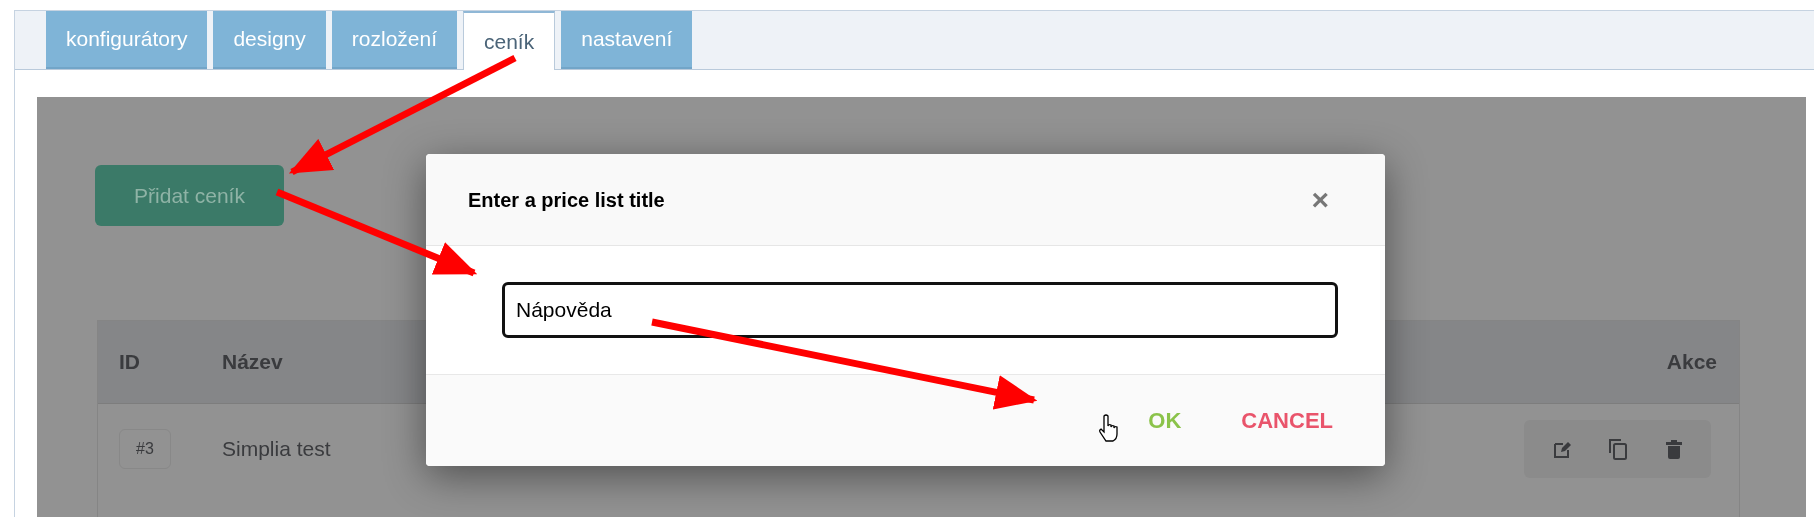 The width and height of the screenshot is (1814, 517). What do you see at coordinates (1674, 449) in the screenshot?
I see `delete-icon` at bounding box center [1674, 449].